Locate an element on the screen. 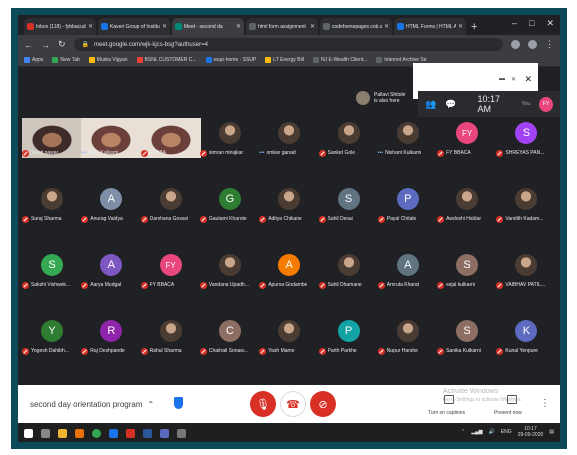 Image resolution: width=577 pixels, height=455 pixels. participant-tile: ••• Nishant Kulkarni is located at coordinates (408, 138).